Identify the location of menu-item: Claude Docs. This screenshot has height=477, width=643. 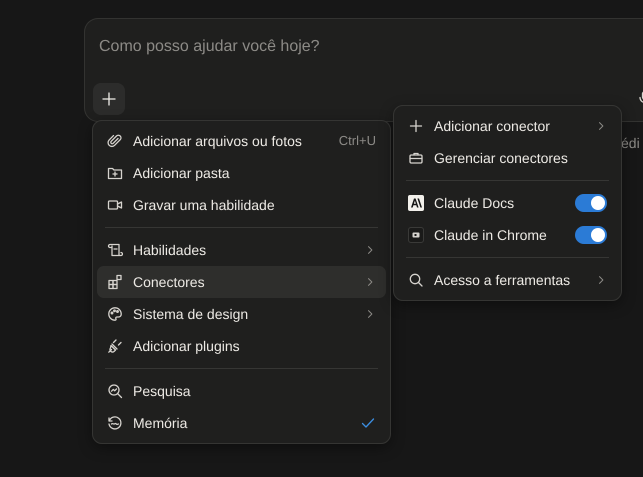
(507, 203).